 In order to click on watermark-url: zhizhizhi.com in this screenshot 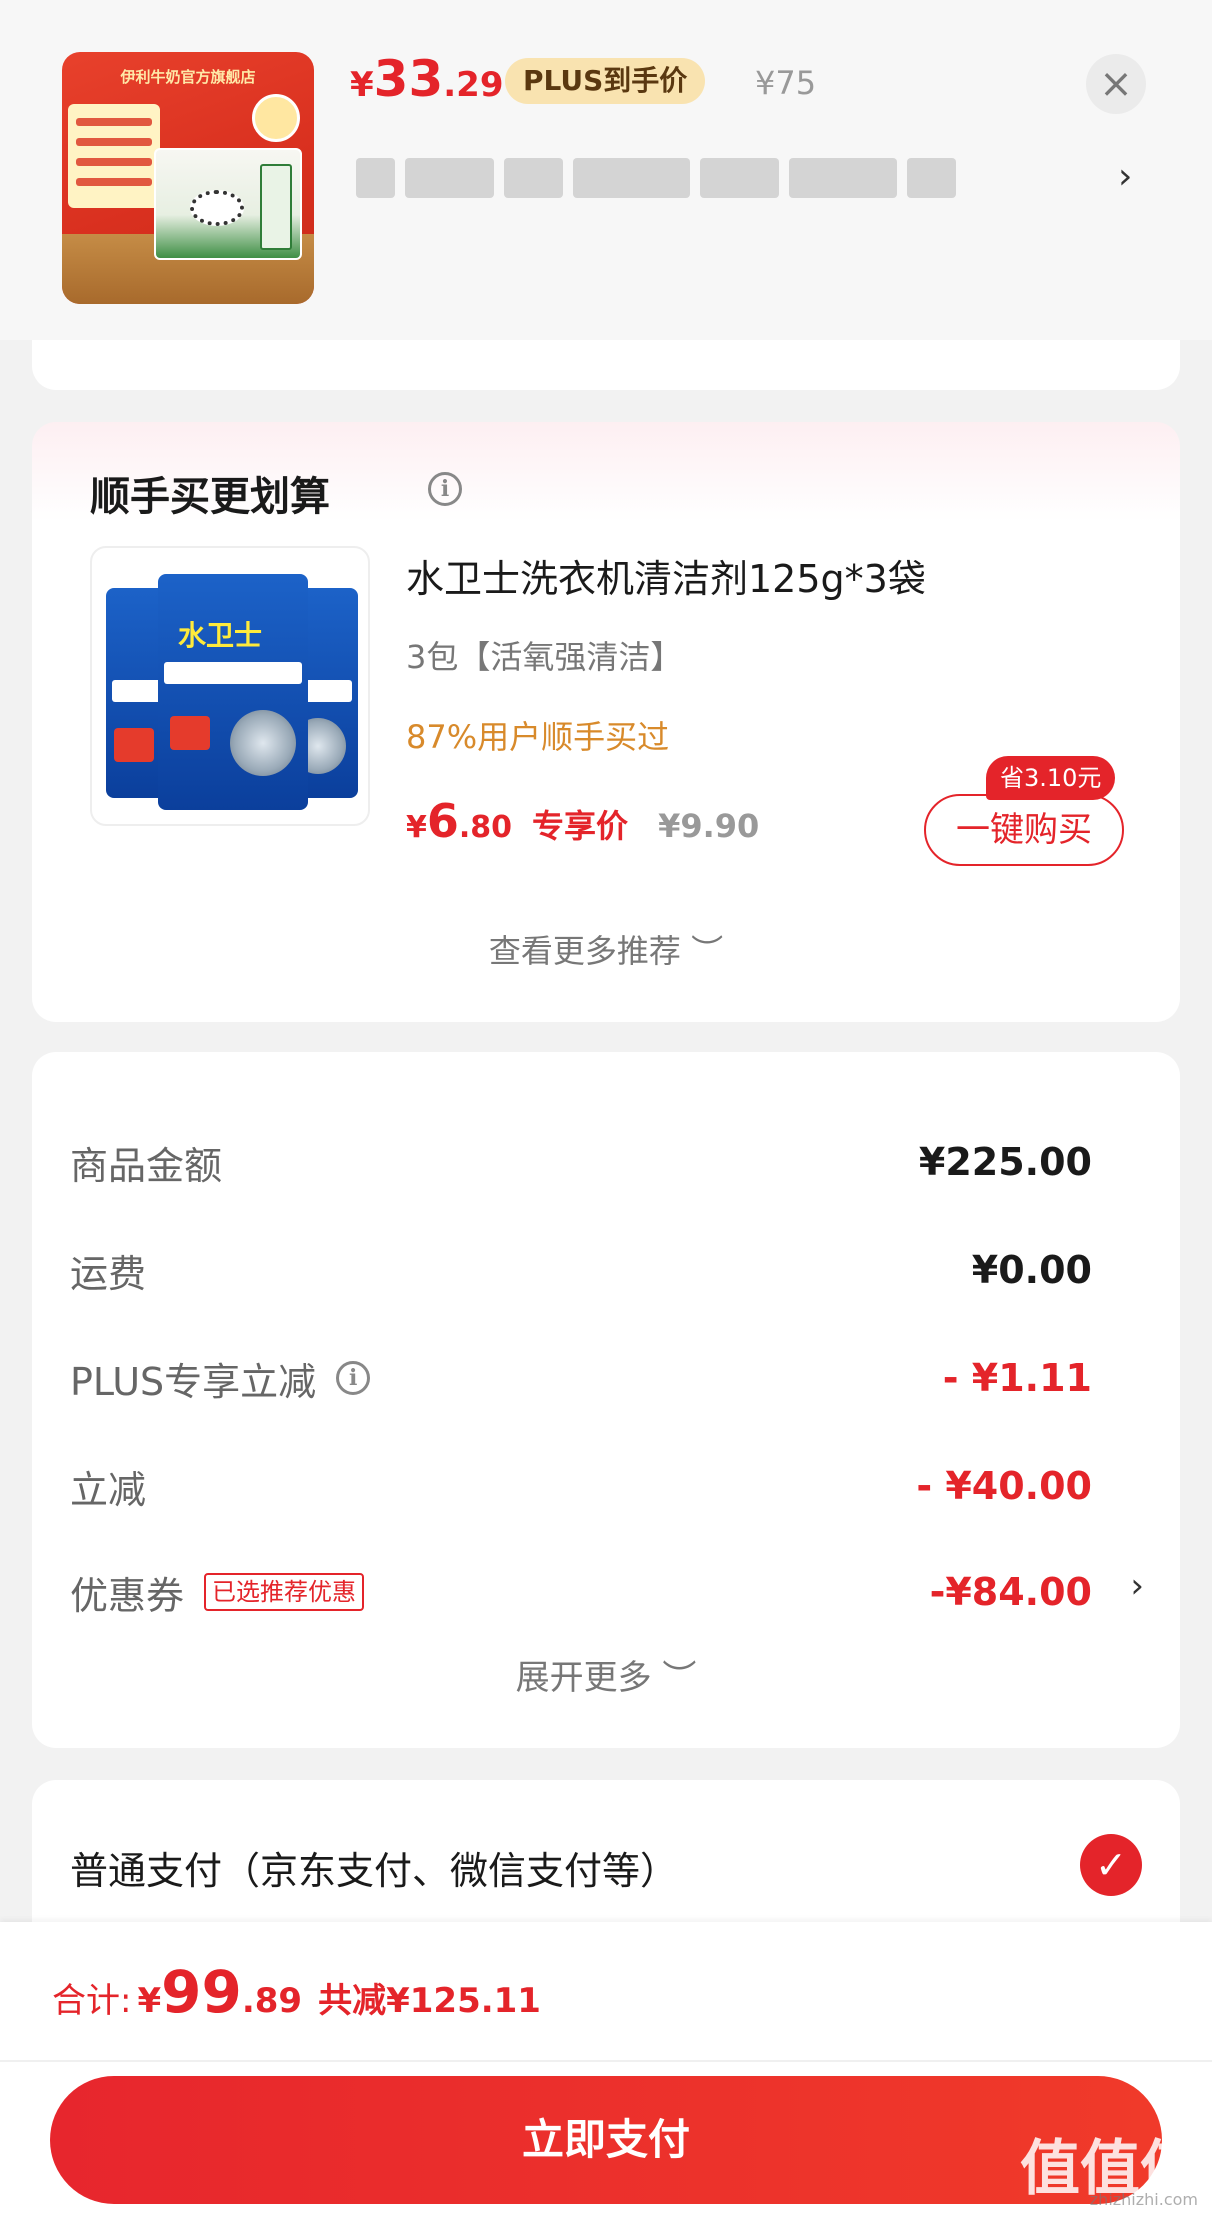, I will do `click(1143, 2199)`.